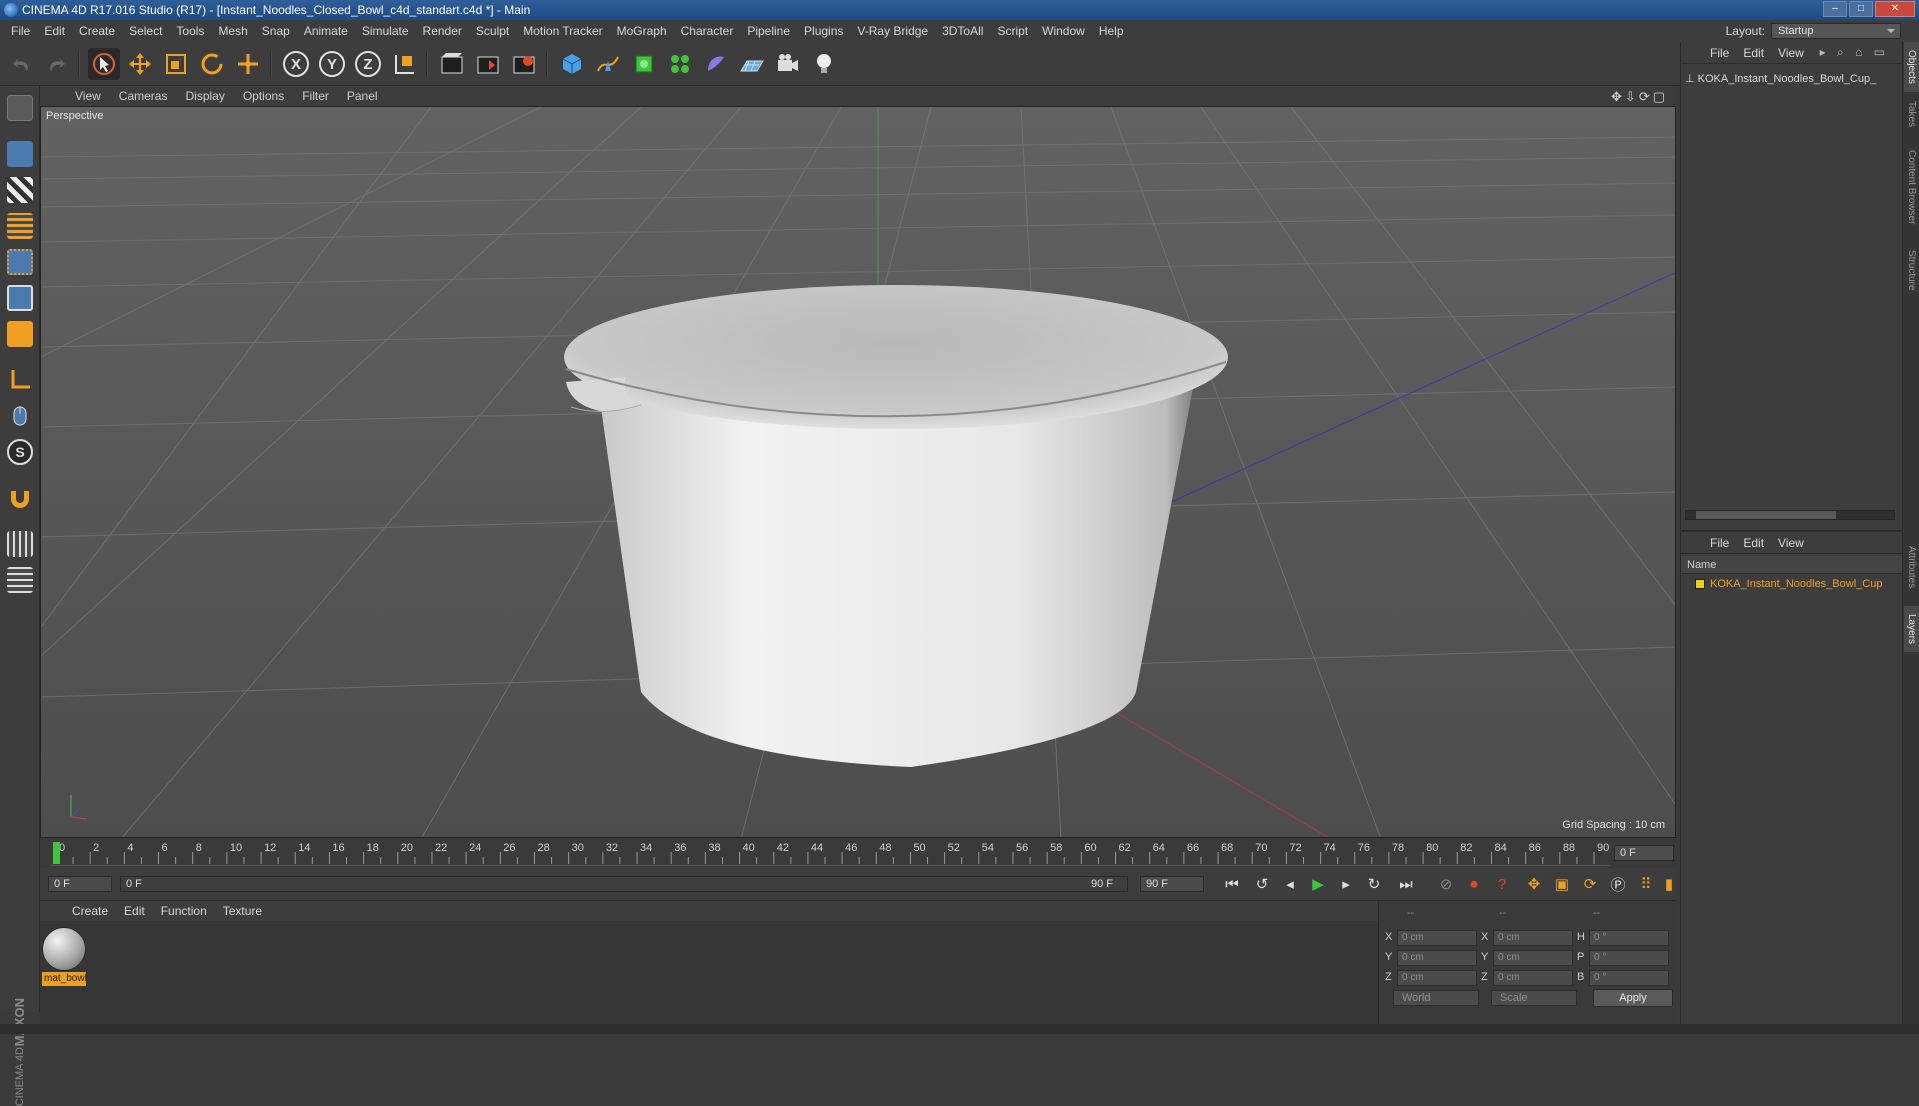  I want to click on play-icon: ▶, so click(1318, 884).